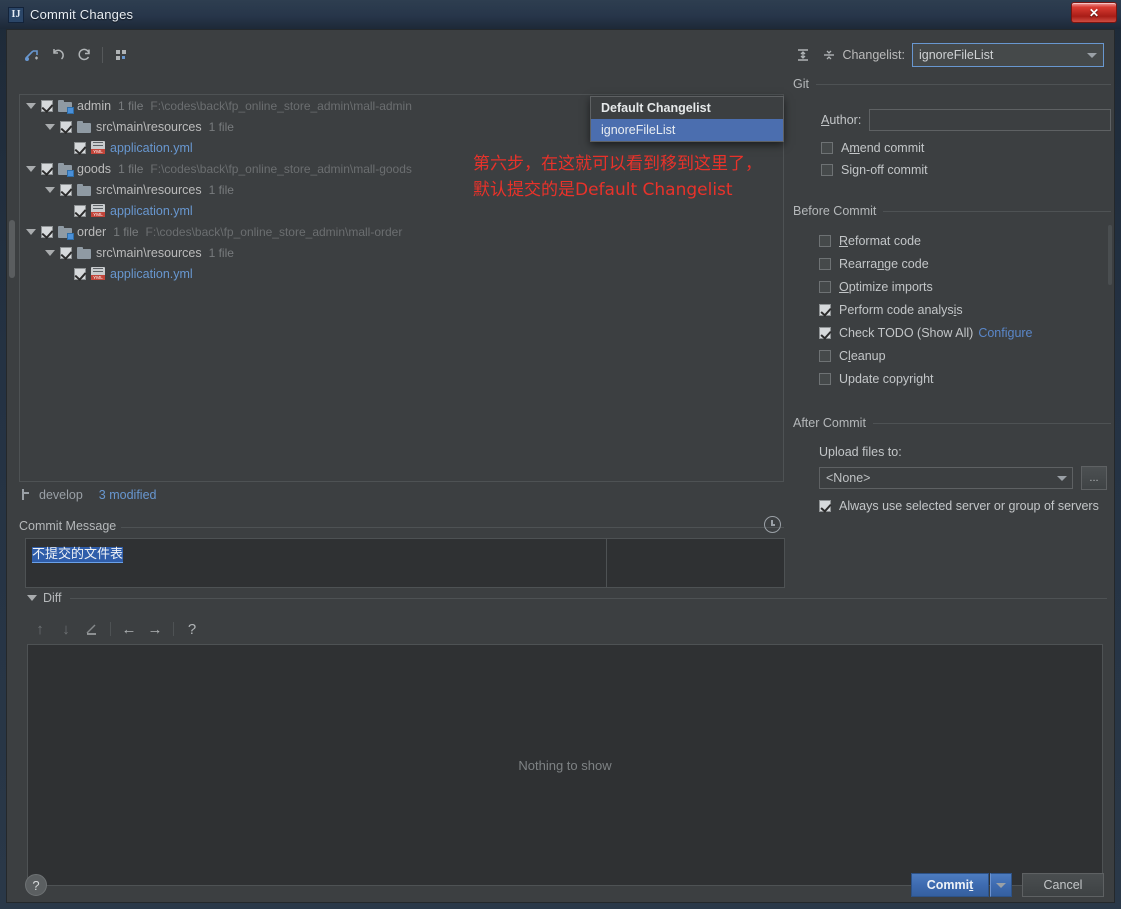  Describe the element at coordinates (873, 55) in the screenshot. I see `changelist-label: Changelist:` at that location.